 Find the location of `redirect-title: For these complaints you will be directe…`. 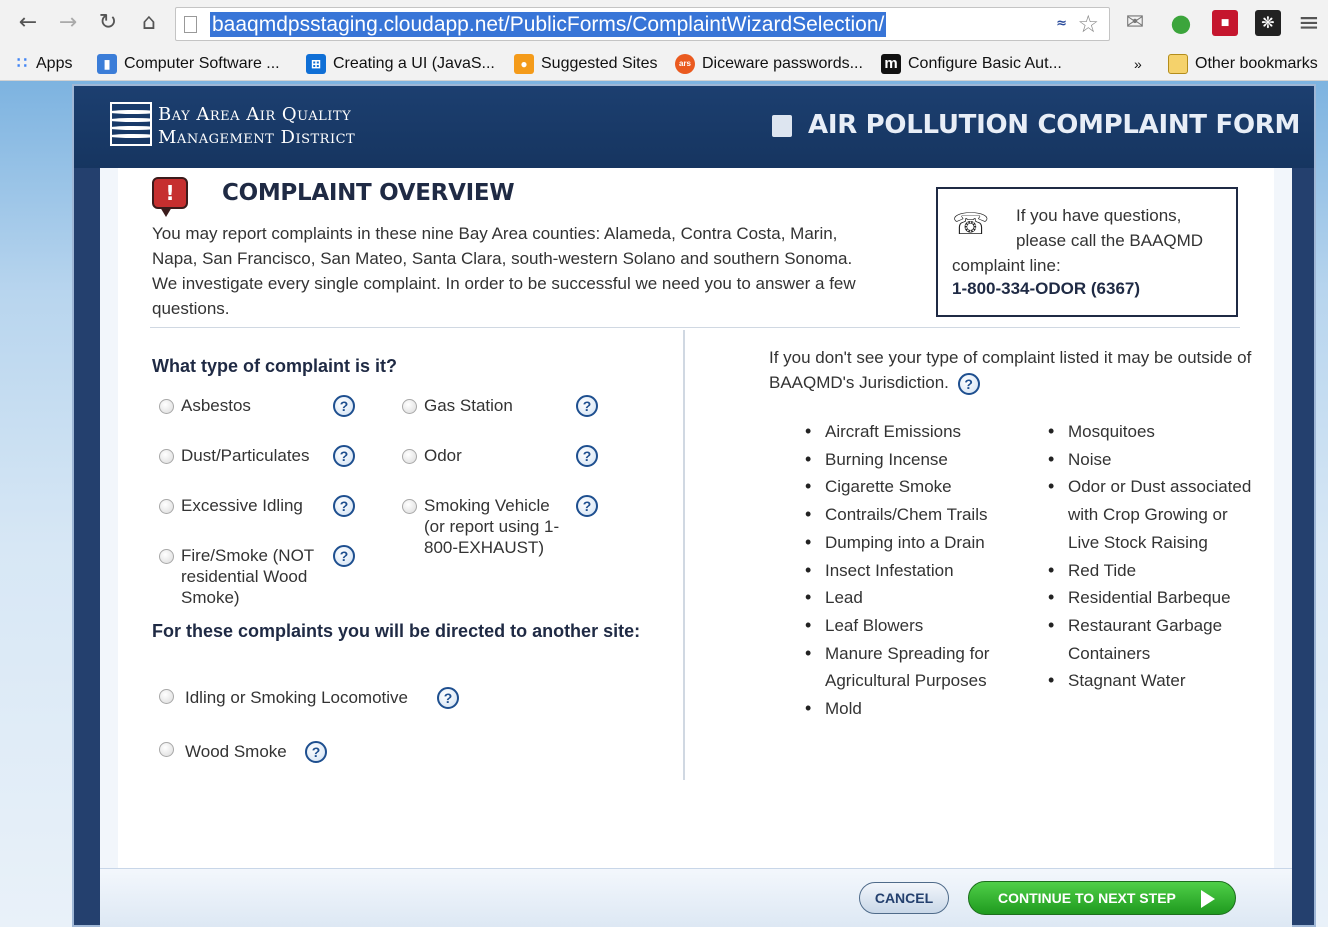

redirect-title: For these complaints you will be directe… is located at coordinates (396, 631).